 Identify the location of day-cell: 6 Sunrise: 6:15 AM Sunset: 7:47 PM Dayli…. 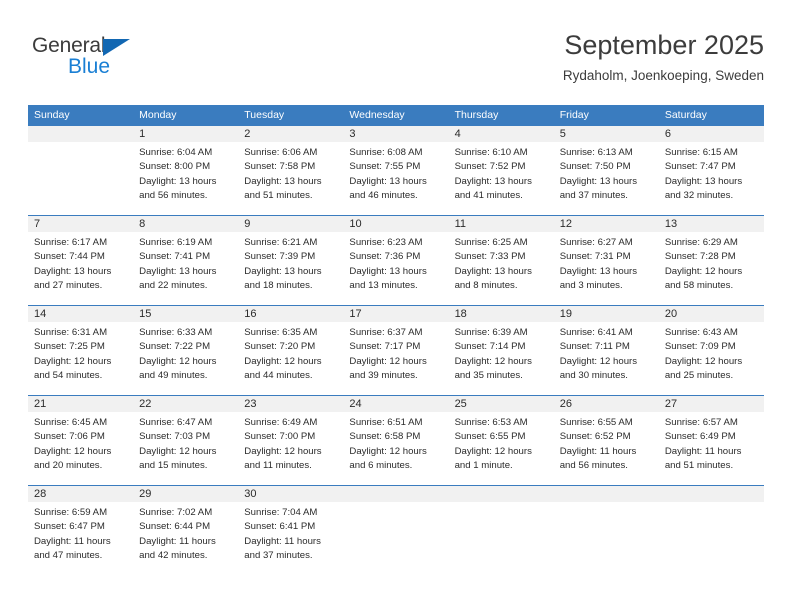
(711, 171).